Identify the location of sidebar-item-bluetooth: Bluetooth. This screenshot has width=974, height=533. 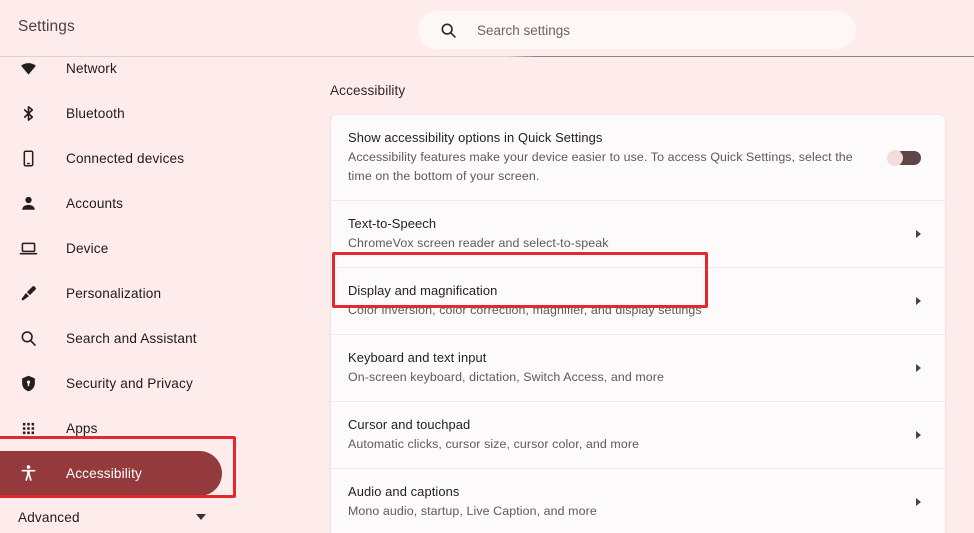
(150, 113).